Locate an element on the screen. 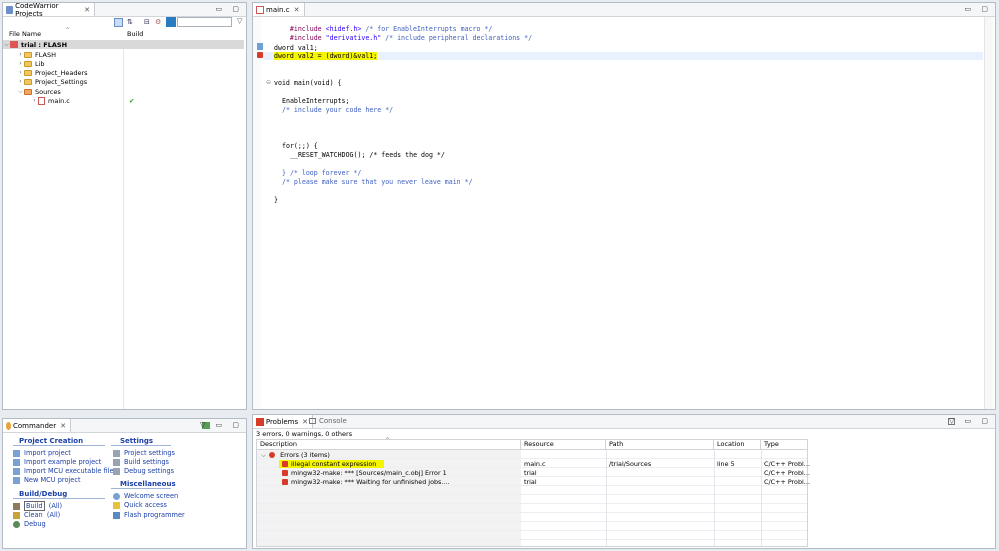  tree-item-lib: › Lib is located at coordinates (31, 63).